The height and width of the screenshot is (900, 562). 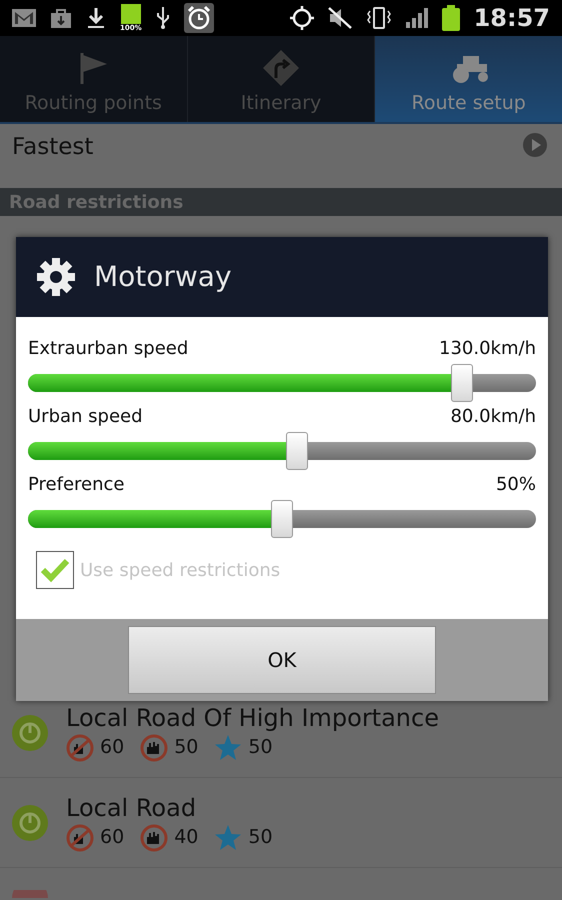 I want to click on section-header-text: Road restrictions, so click(x=96, y=202).